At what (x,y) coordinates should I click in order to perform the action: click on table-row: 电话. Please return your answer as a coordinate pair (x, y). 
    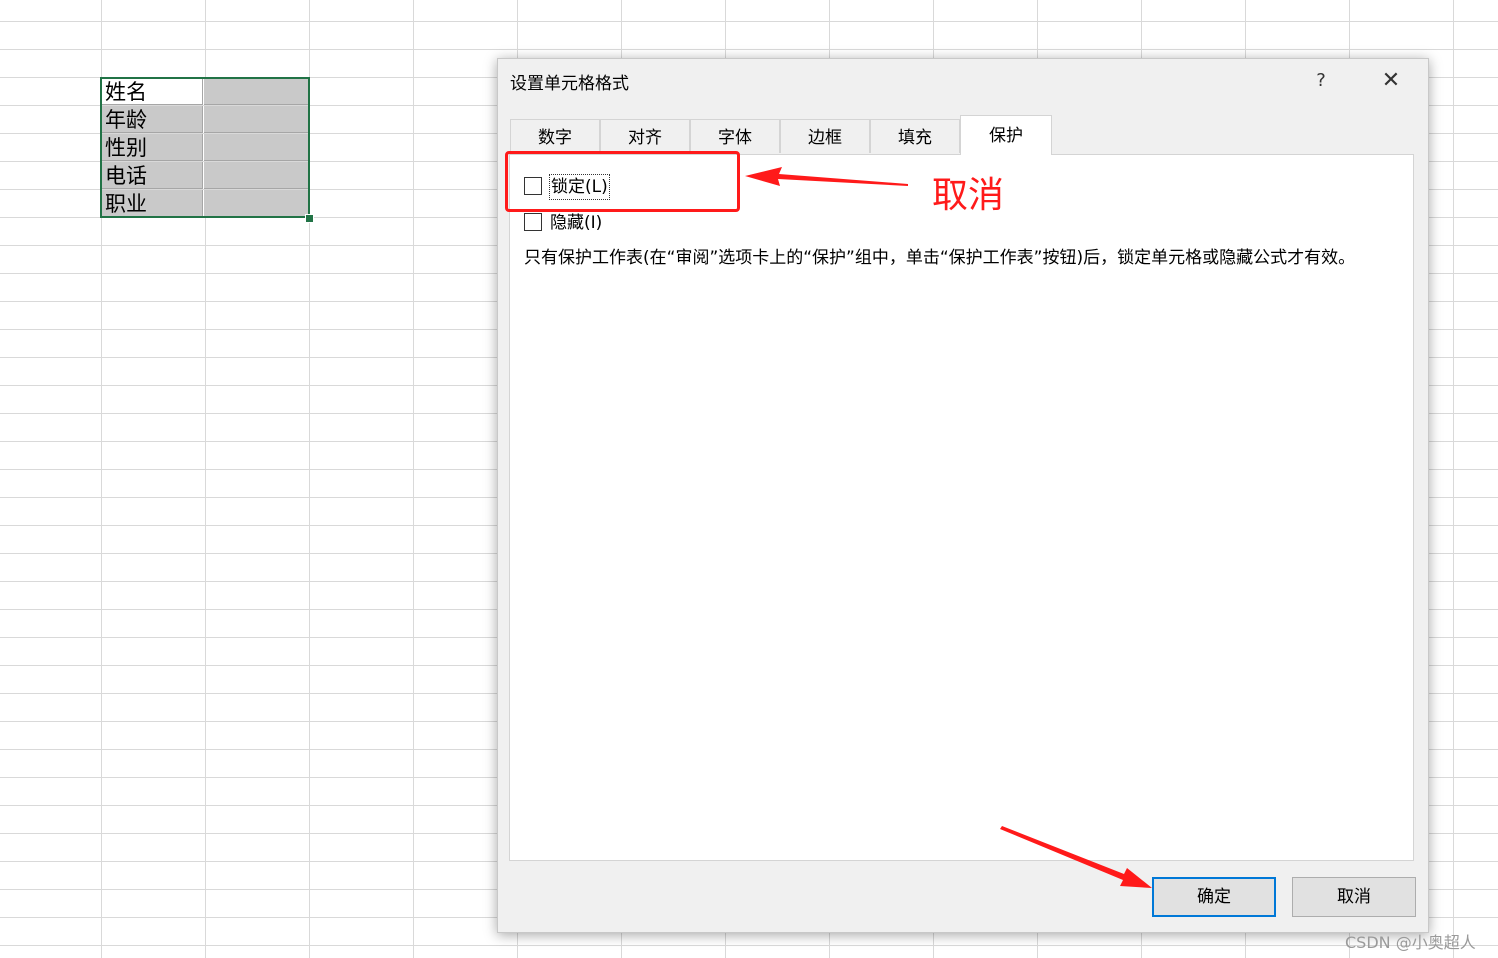
    Looking at the image, I should click on (205, 176).